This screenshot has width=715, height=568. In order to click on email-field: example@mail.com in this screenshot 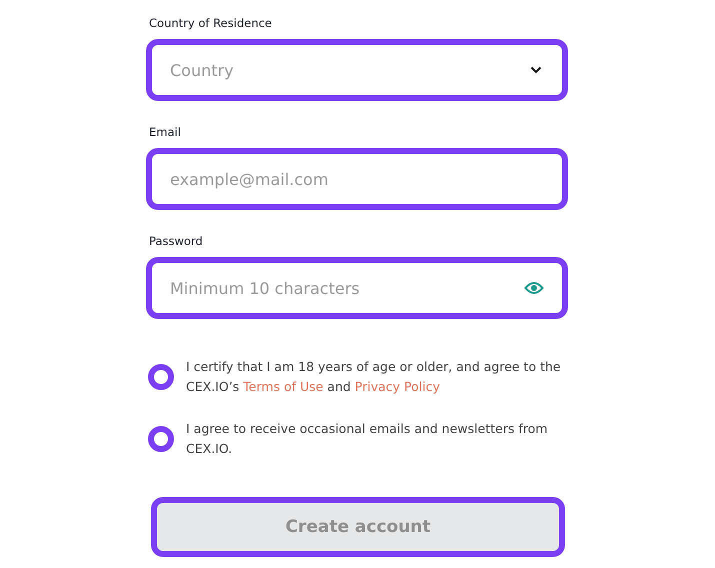, I will do `click(357, 179)`.